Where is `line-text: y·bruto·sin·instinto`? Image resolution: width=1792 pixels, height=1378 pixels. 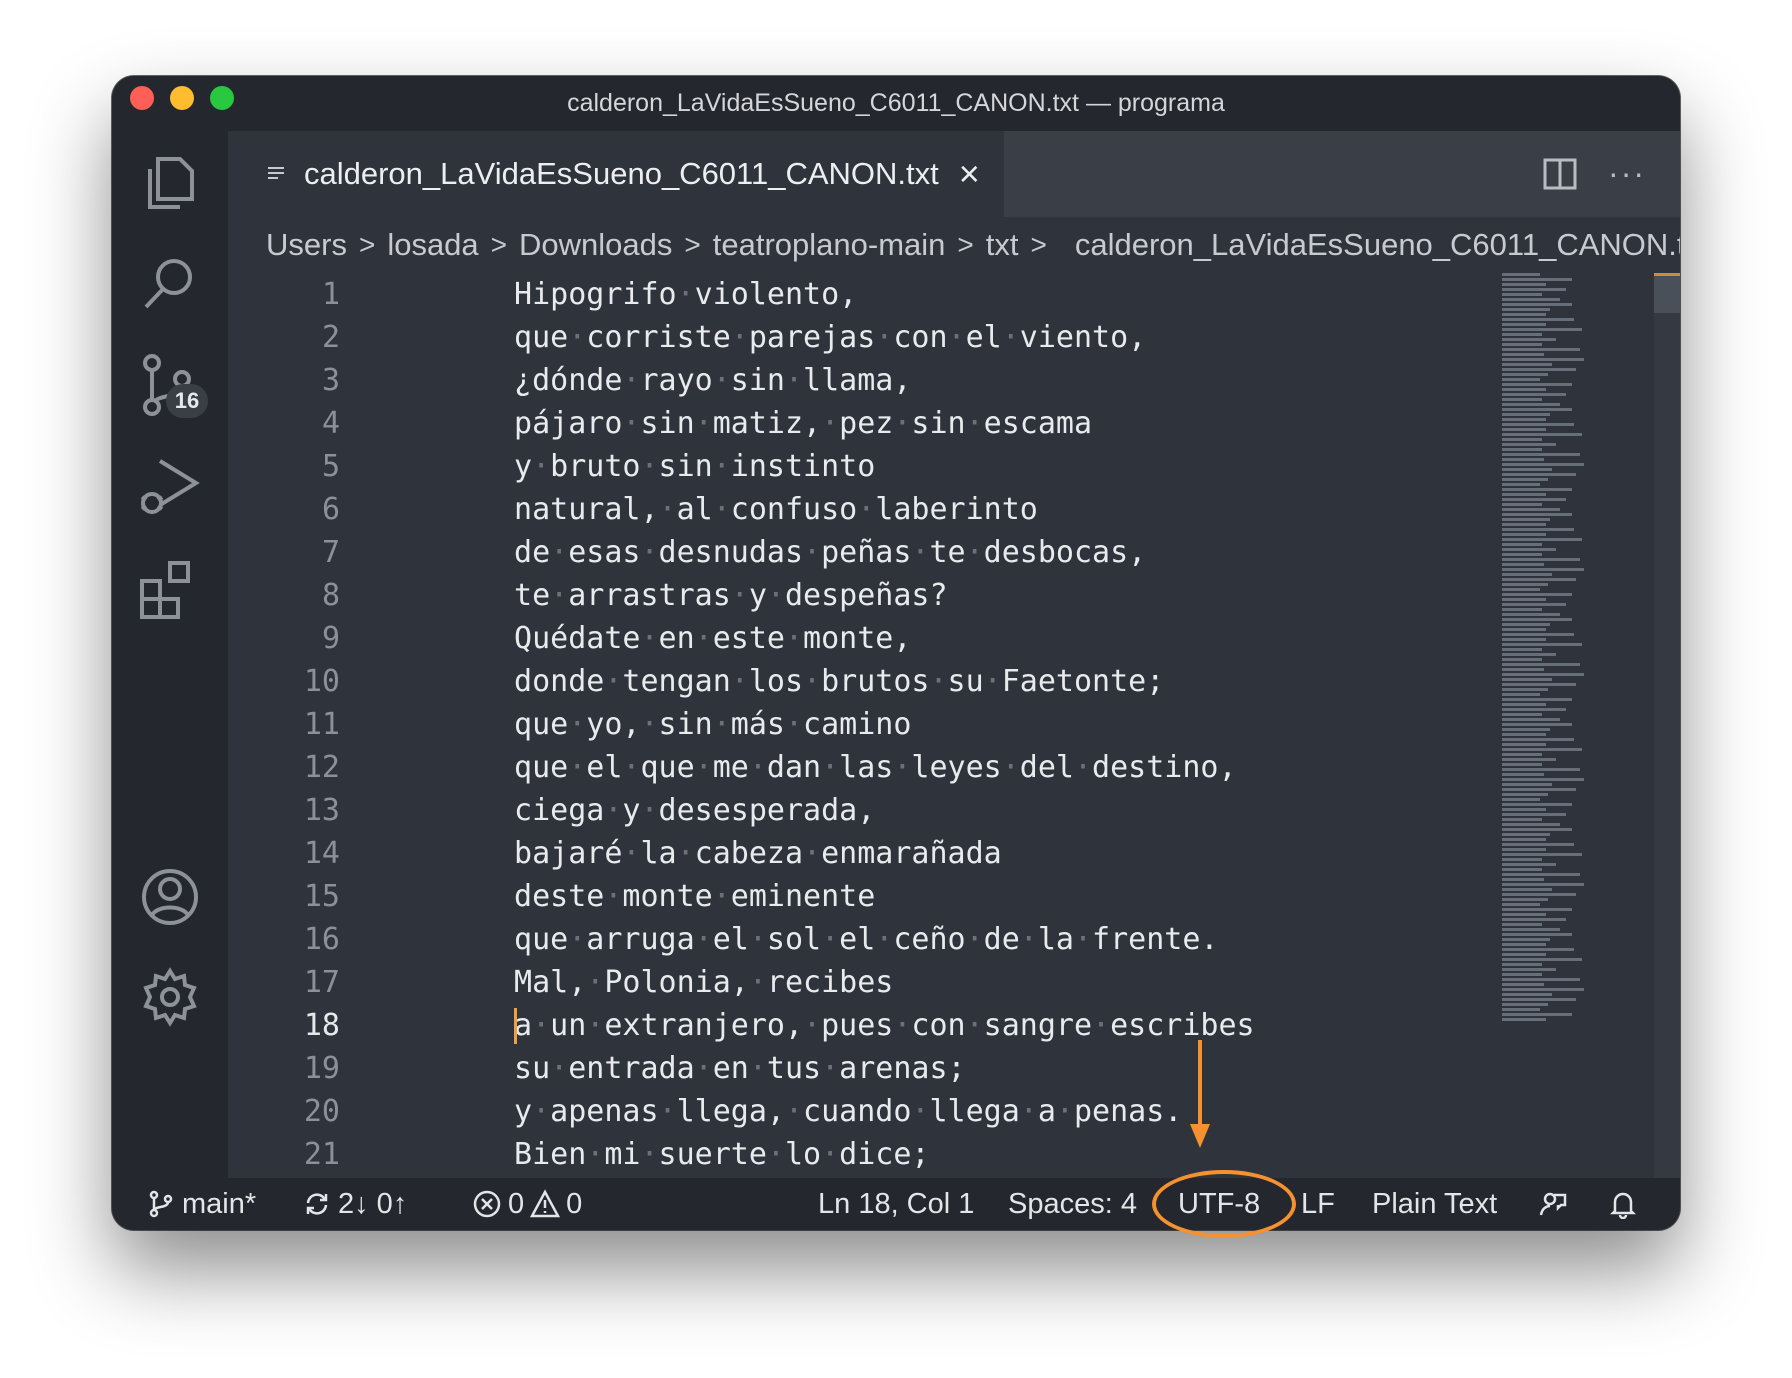
line-text: y·bruto·sin·instinto is located at coordinates (695, 466).